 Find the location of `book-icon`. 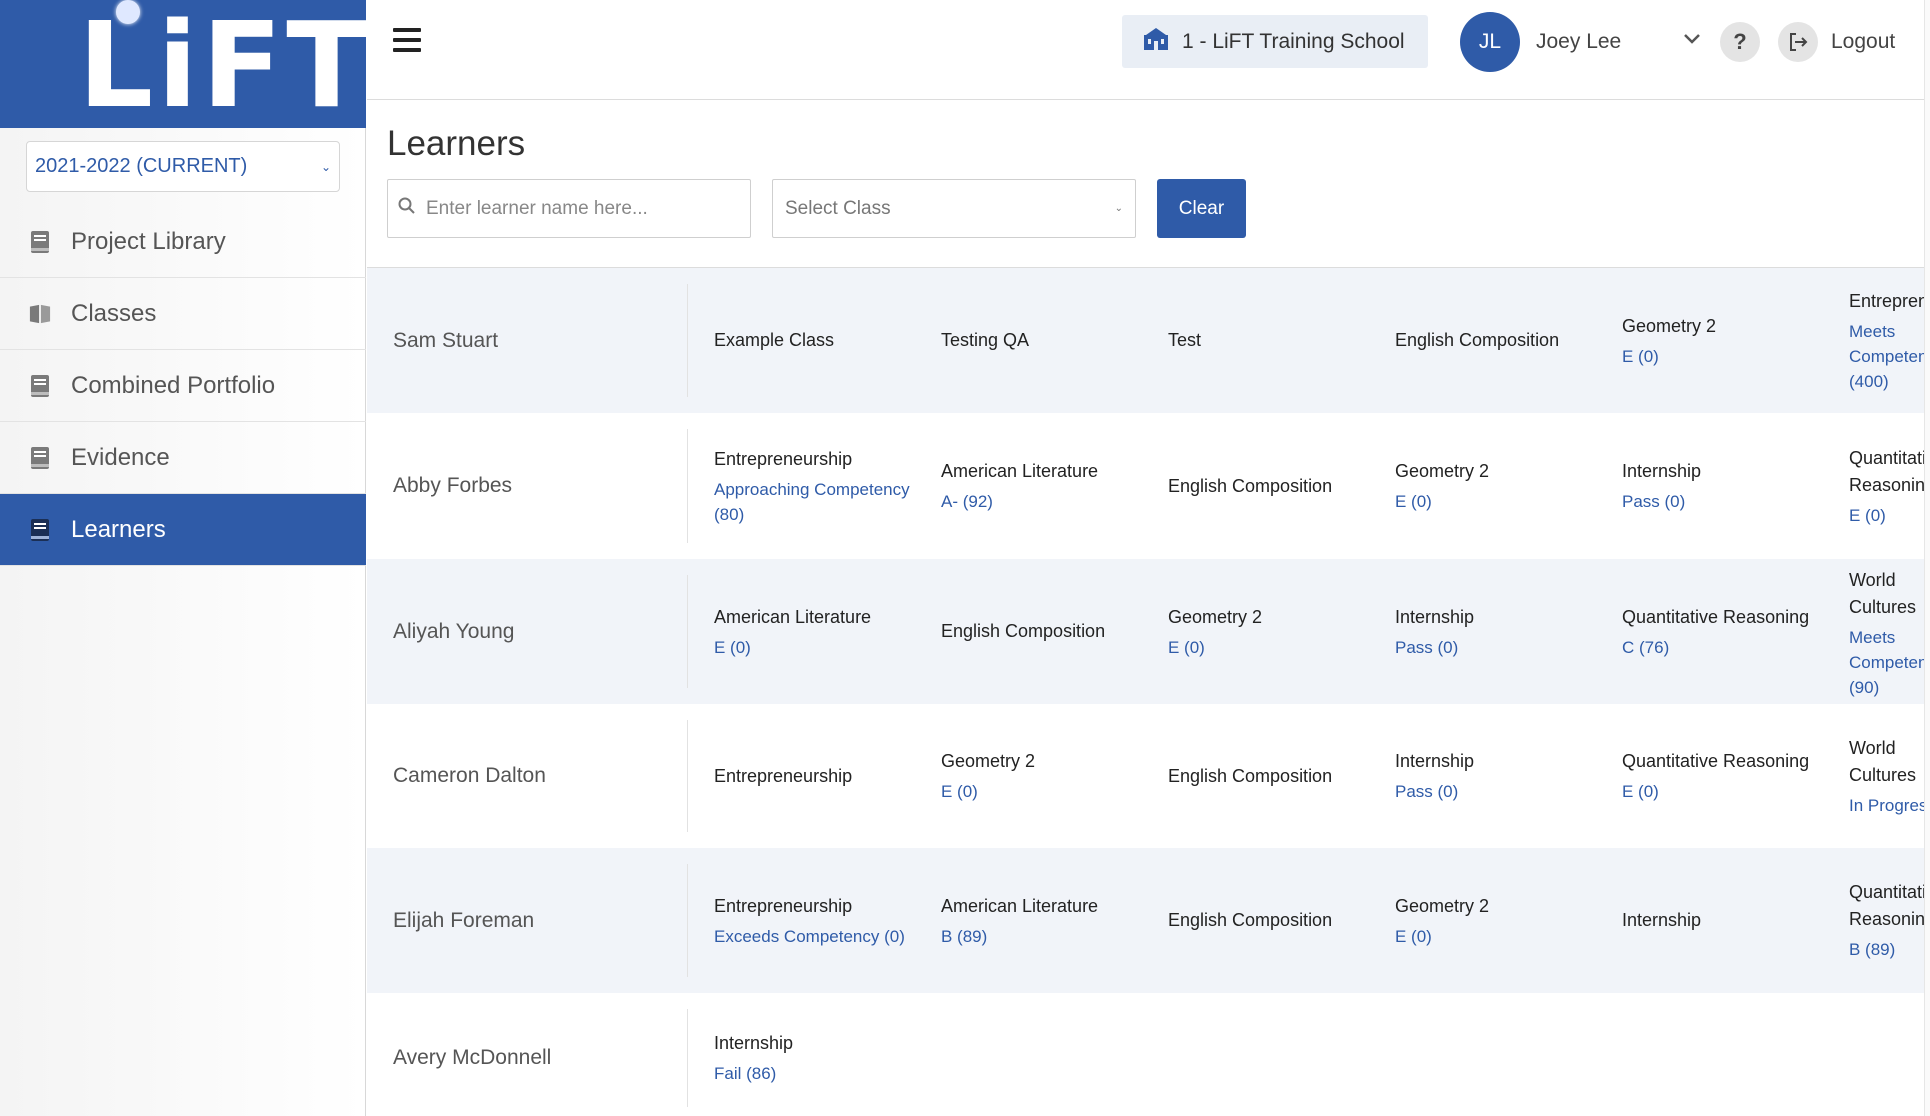

book-icon is located at coordinates (40, 458).